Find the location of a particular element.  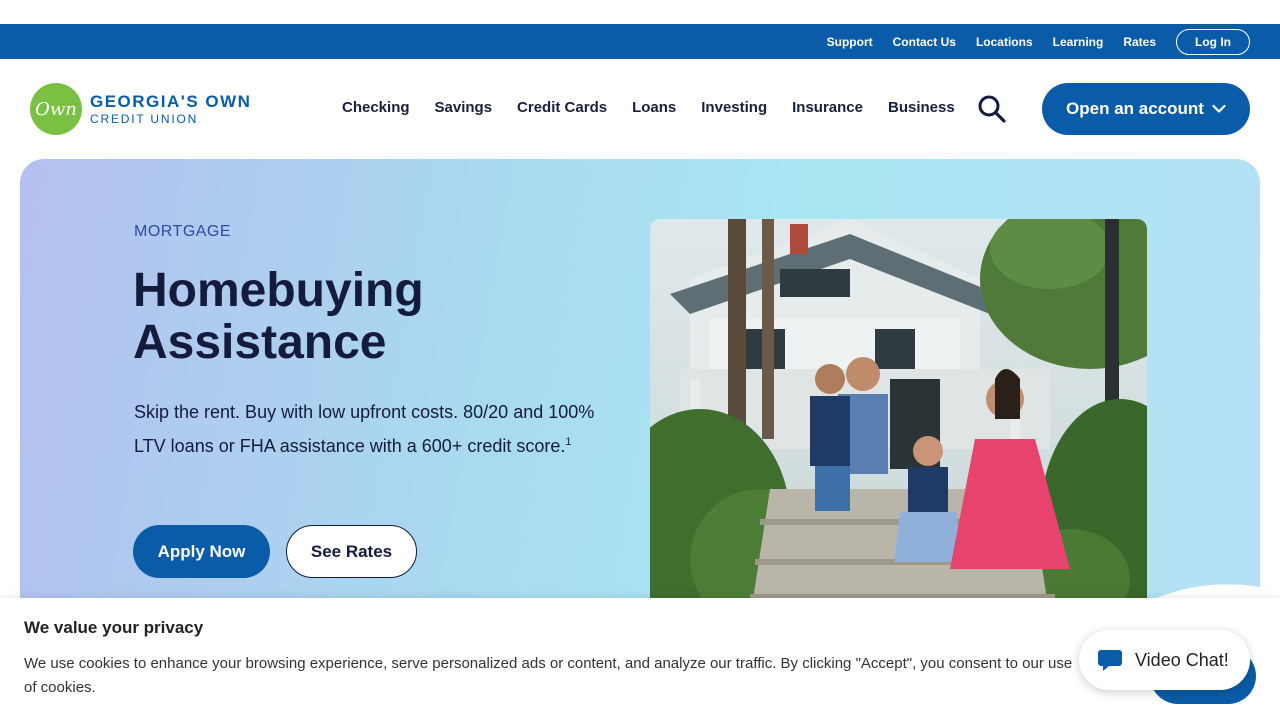

logo-text: GEORGIA'S OWN CREDIT UNION is located at coordinates (170, 109).